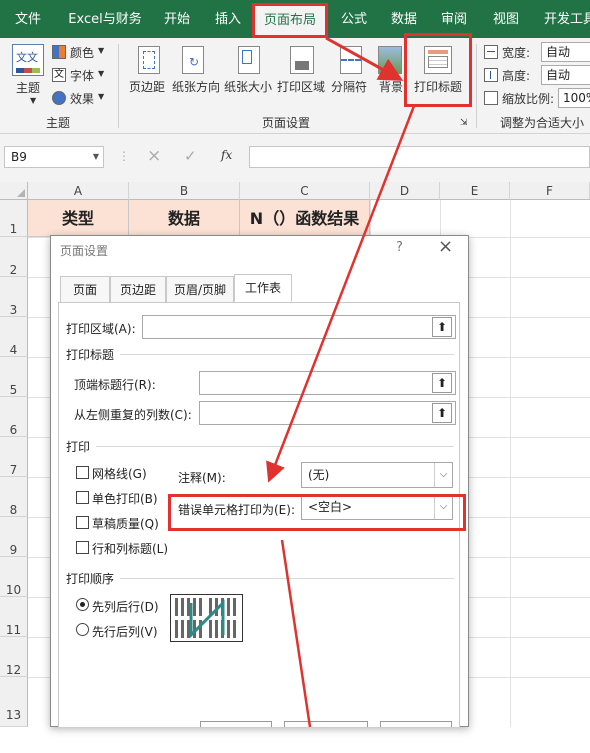 The image size is (590, 753). I want to click on columns-collapse-icon: ⬆, so click(442, 413).